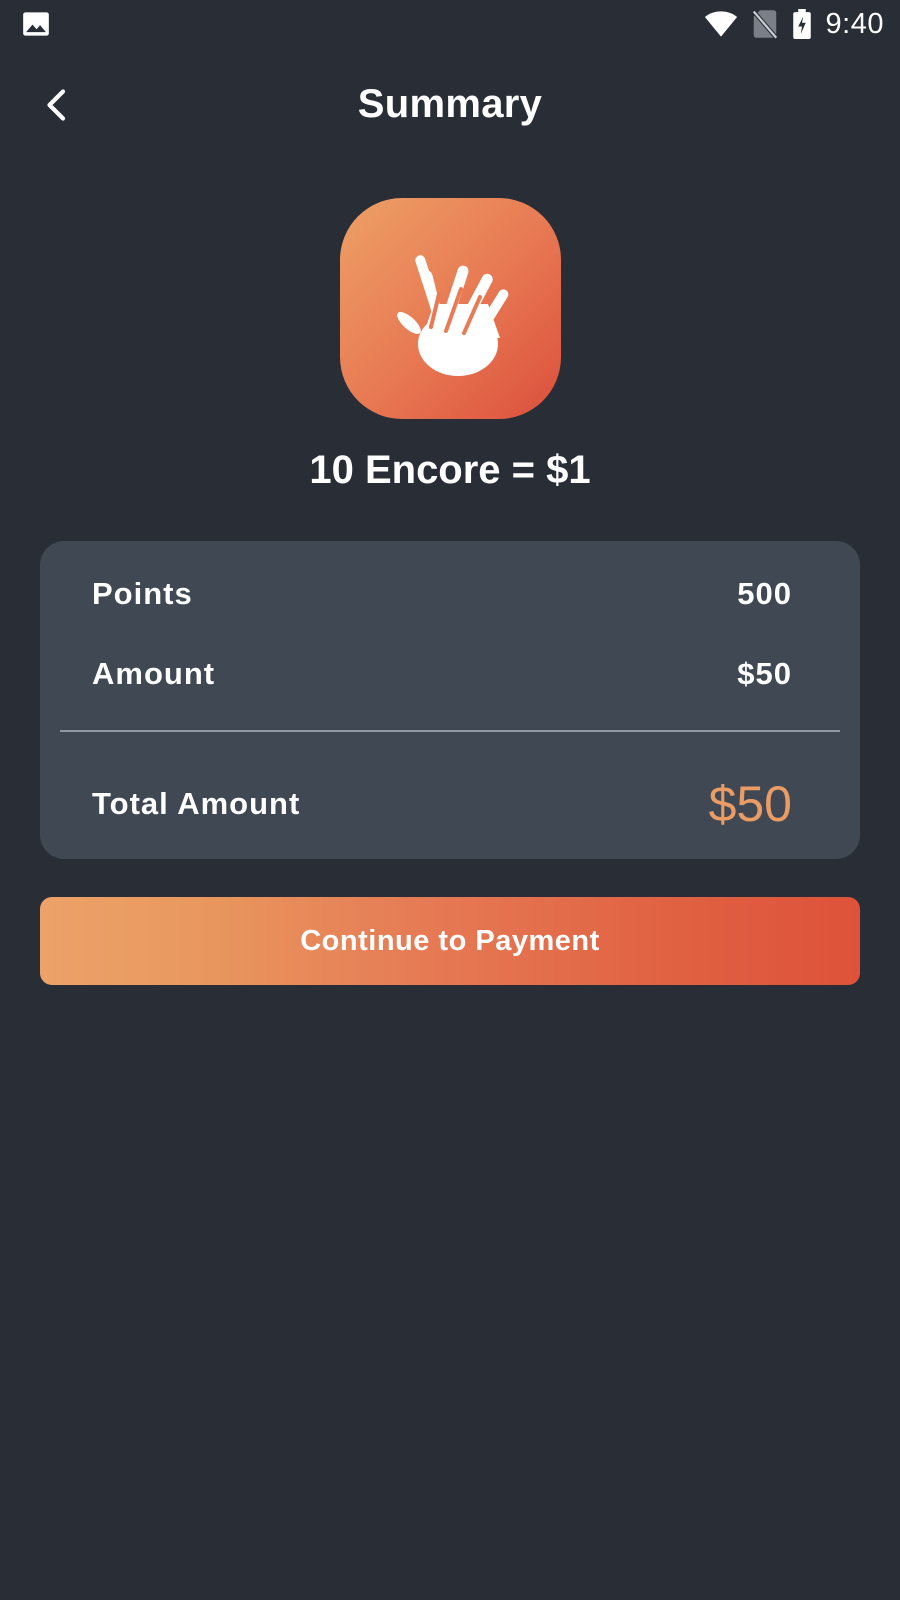 The width and height of the screenshot is (900, 1600). I want to click on page-title: Summary, so click(450, 104).